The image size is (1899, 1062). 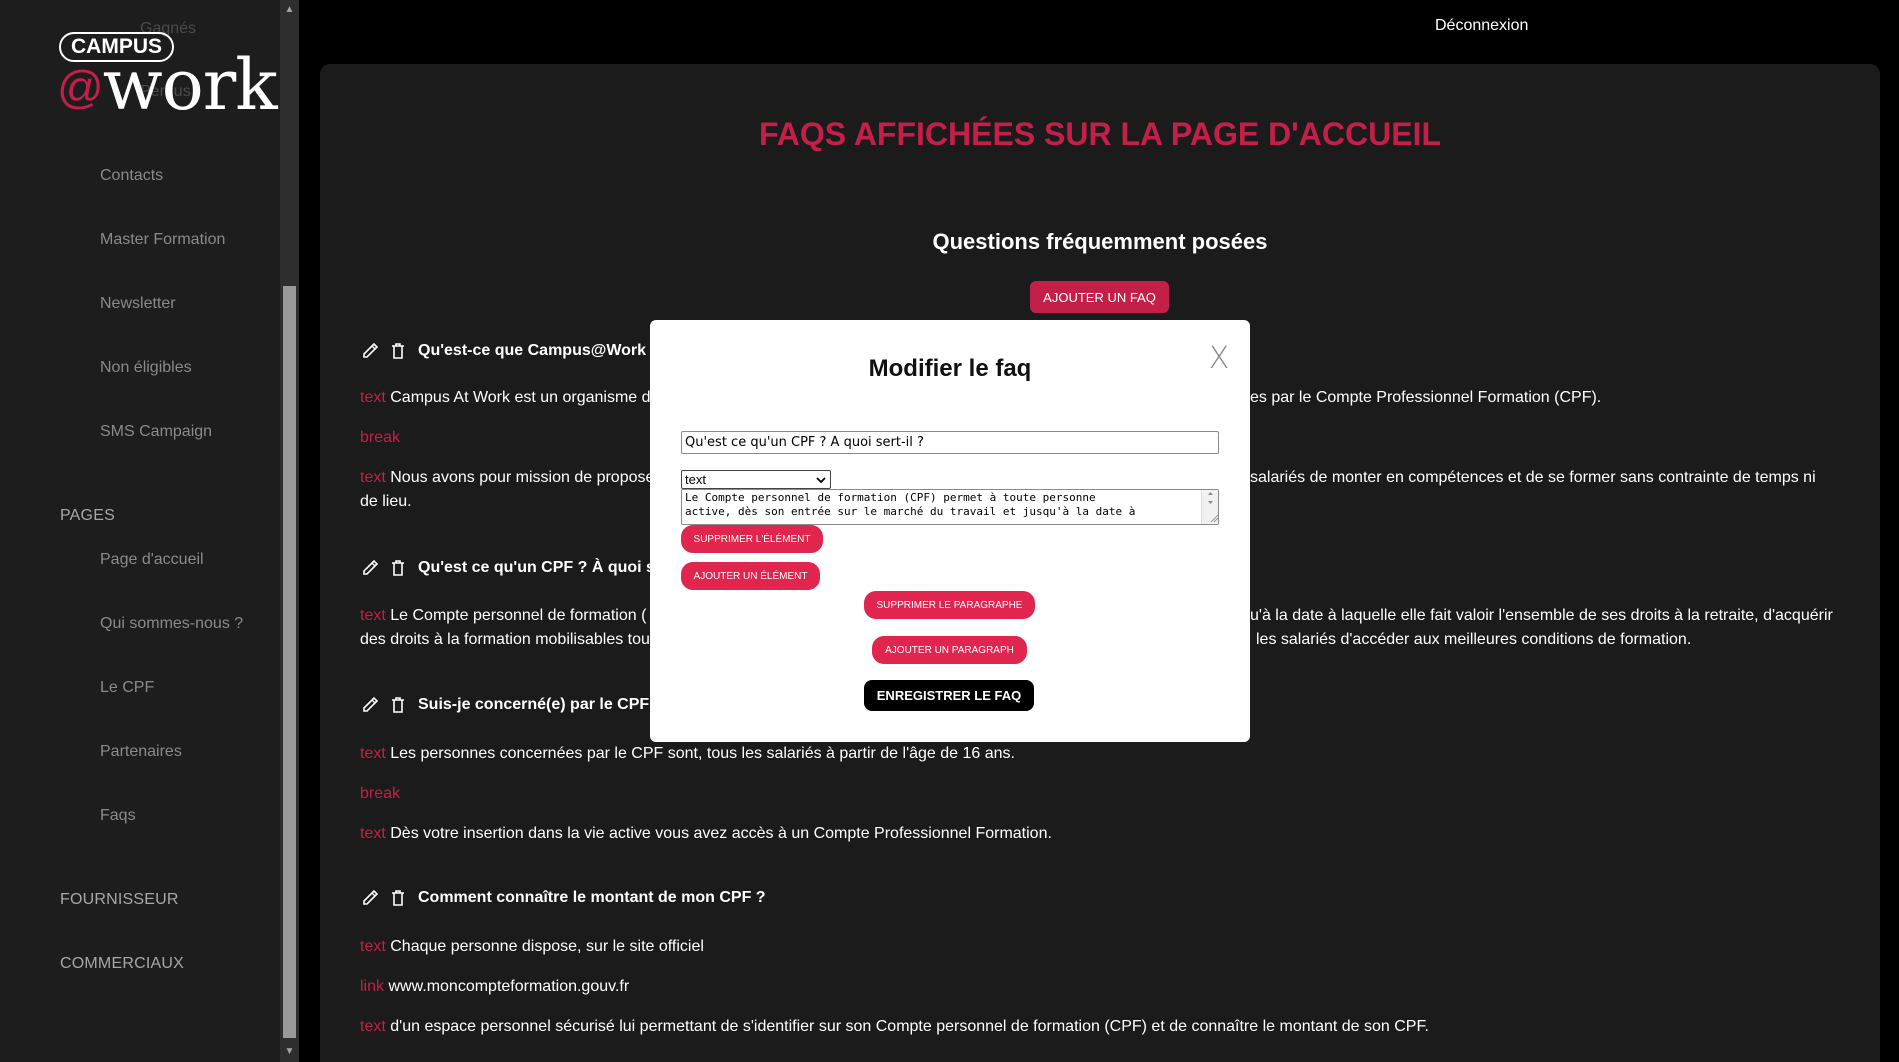 What do you see at coordinates (80, 87) in the screenshot?
I see `logo-at: @` at bounding box center [80, 87].